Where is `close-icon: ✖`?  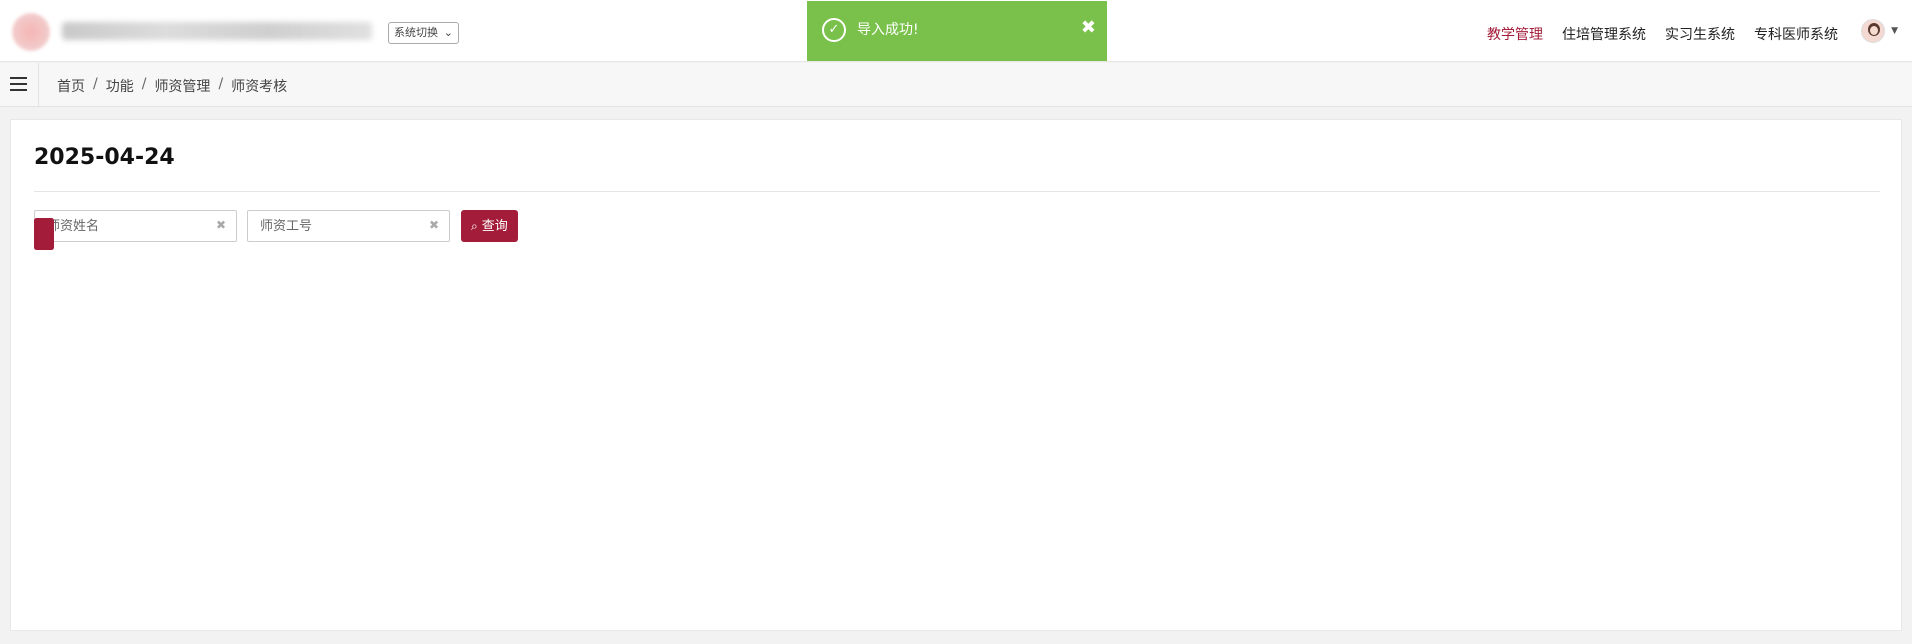
close-icon: ✖ is located at coordinates (1088, 27).